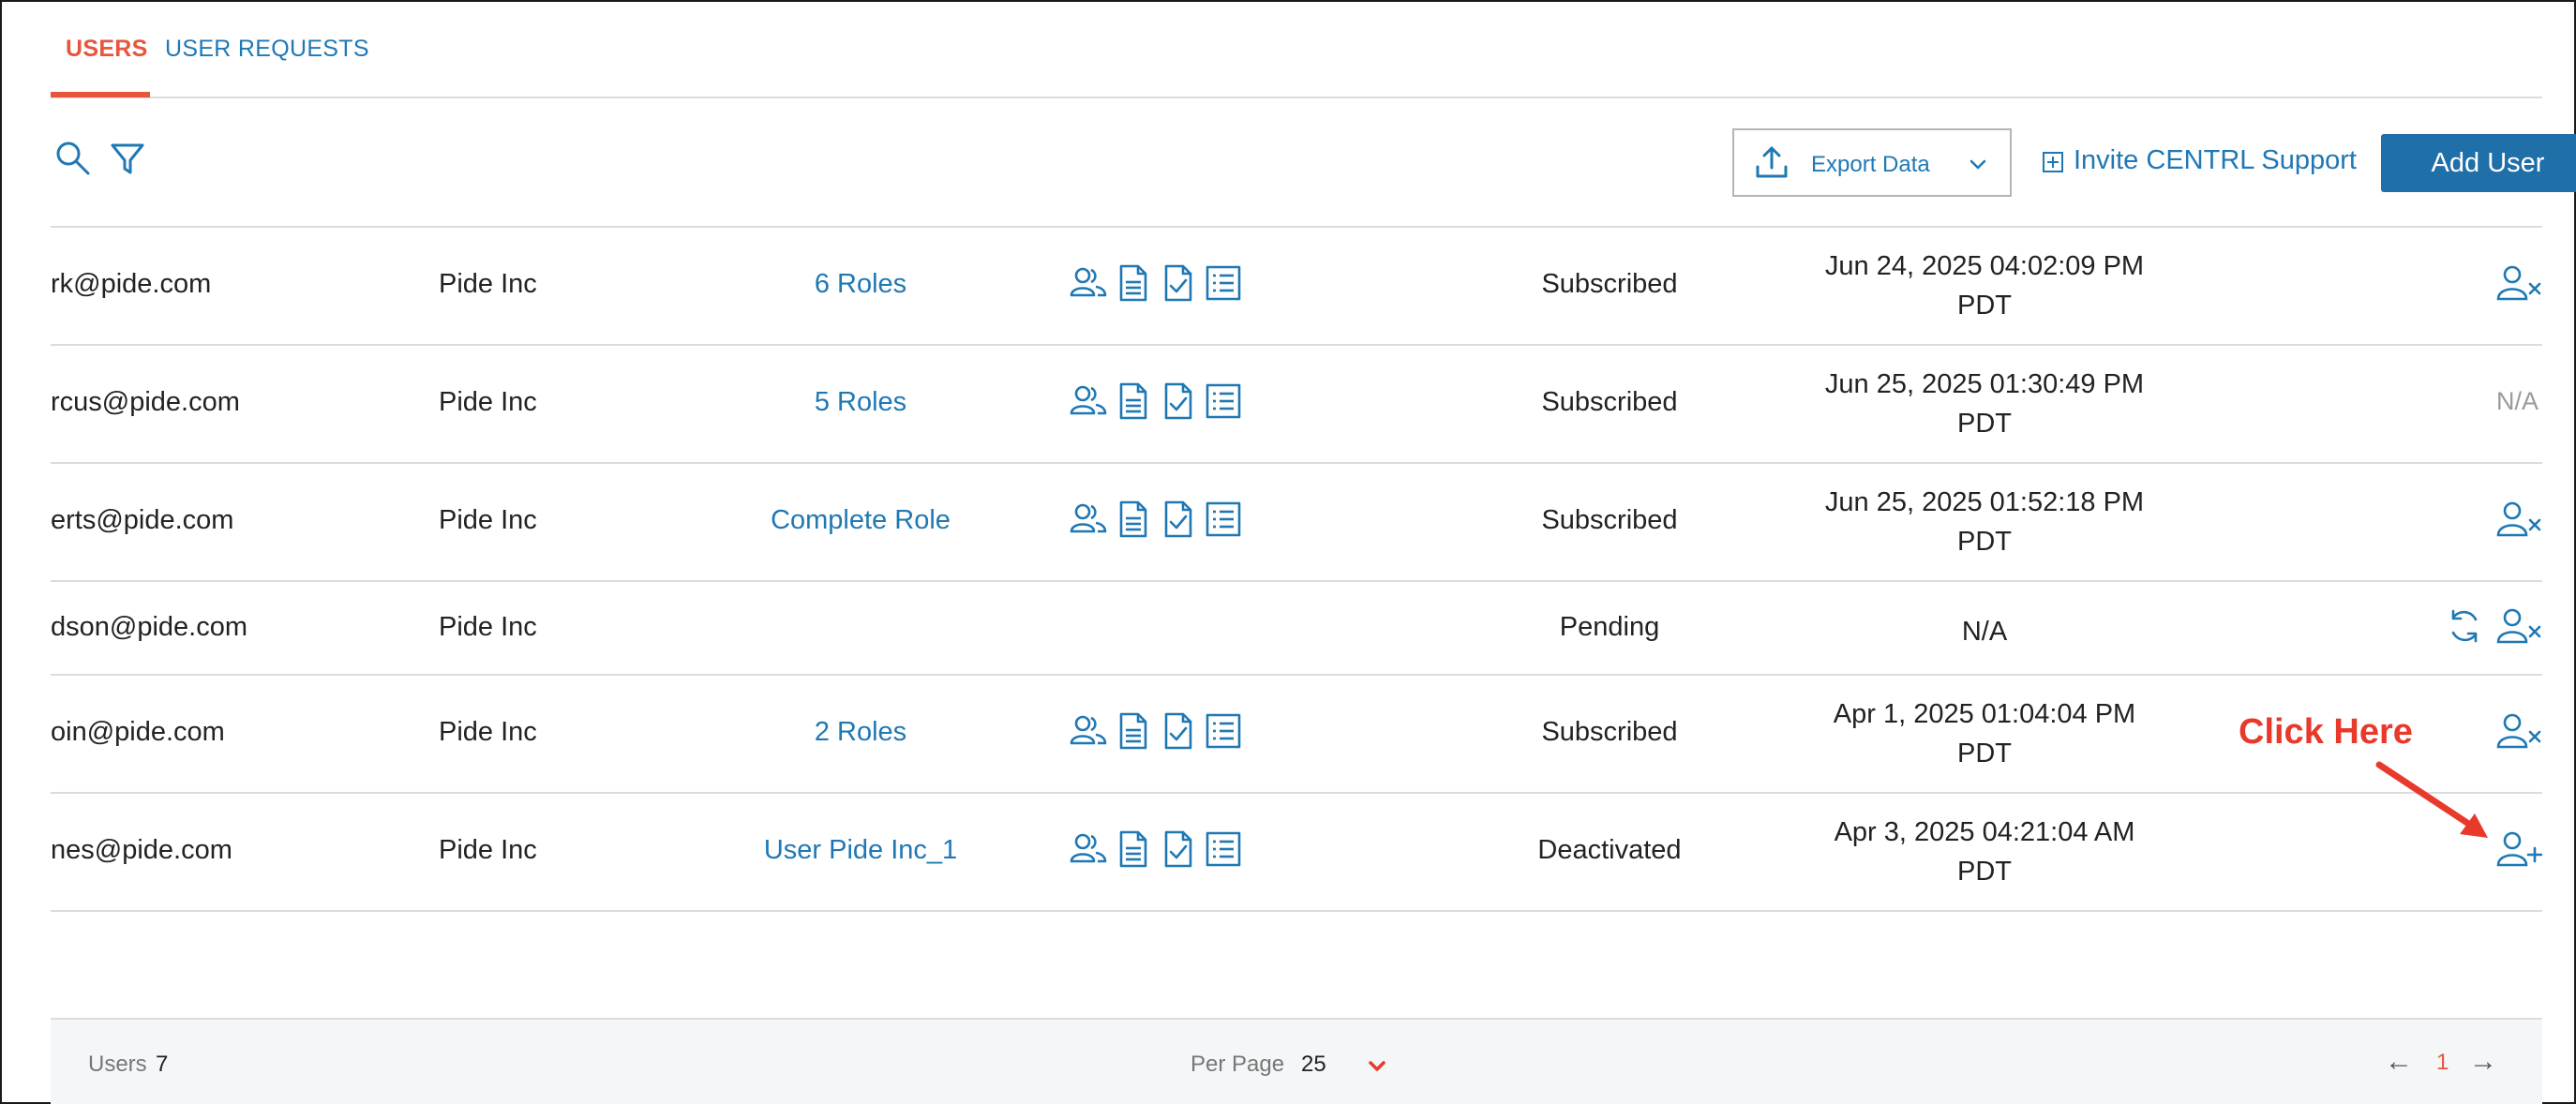 This screenshot has width=2576, height=1104. I want to click on user-email: rcus@pide.com, so click(145, 402).